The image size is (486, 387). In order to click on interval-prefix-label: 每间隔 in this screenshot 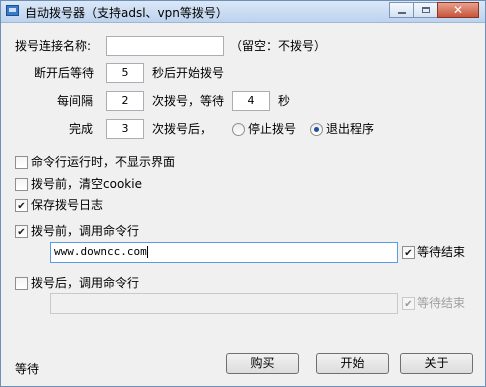, I will do `click(75, 101)`.